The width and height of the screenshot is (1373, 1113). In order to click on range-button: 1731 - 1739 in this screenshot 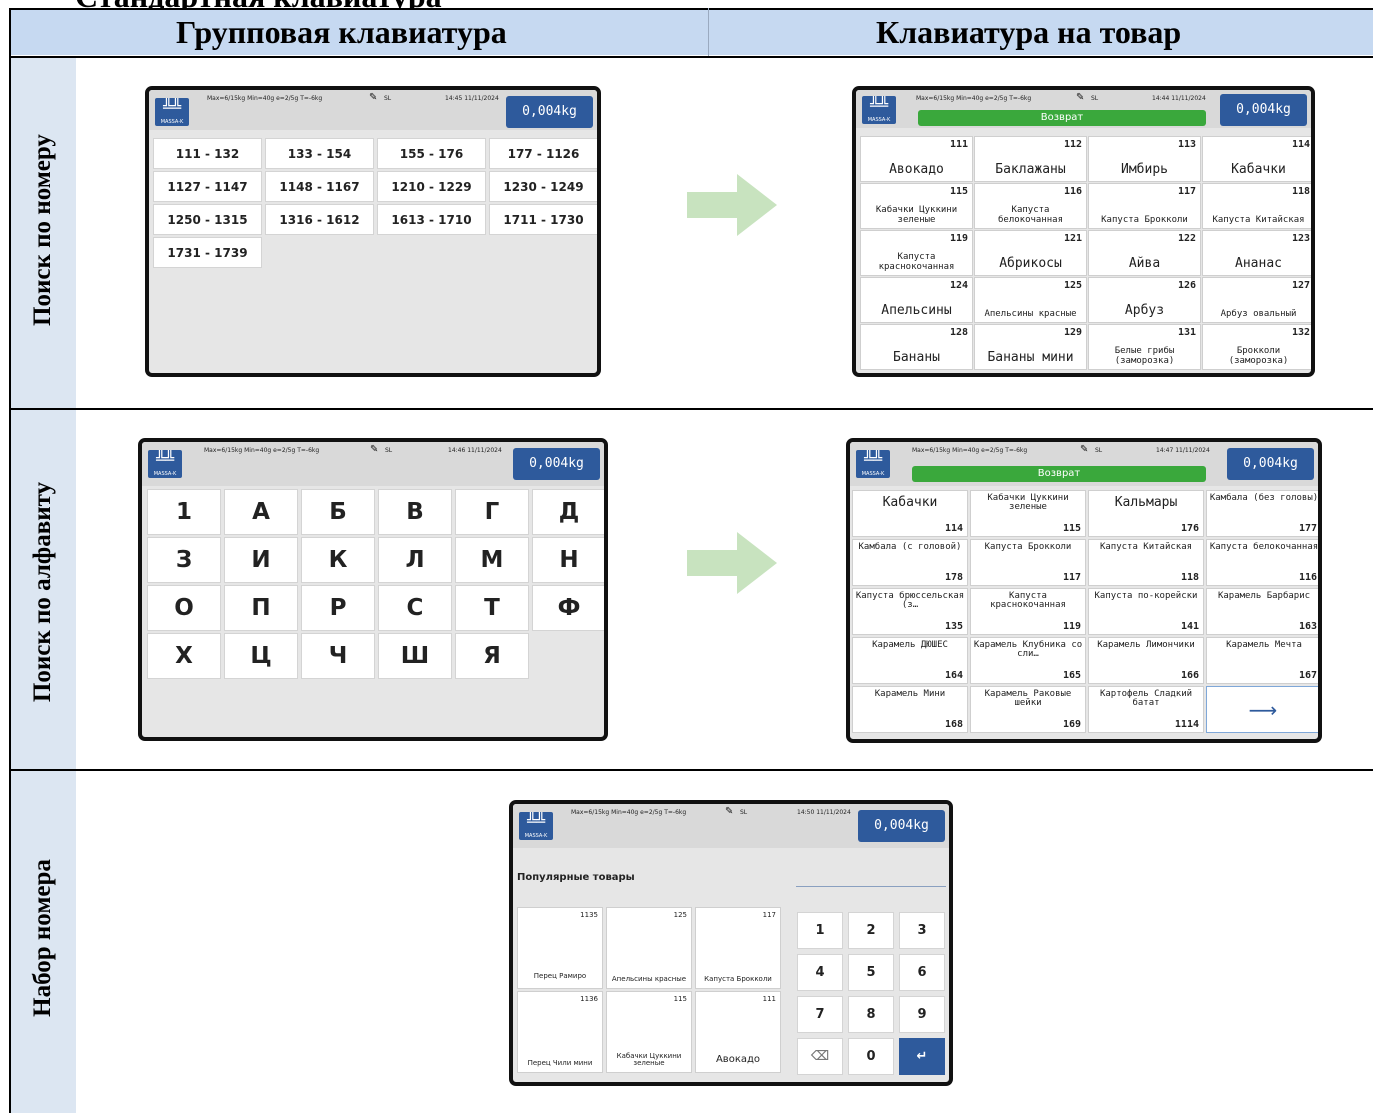, I will do `click(207, 252)`.